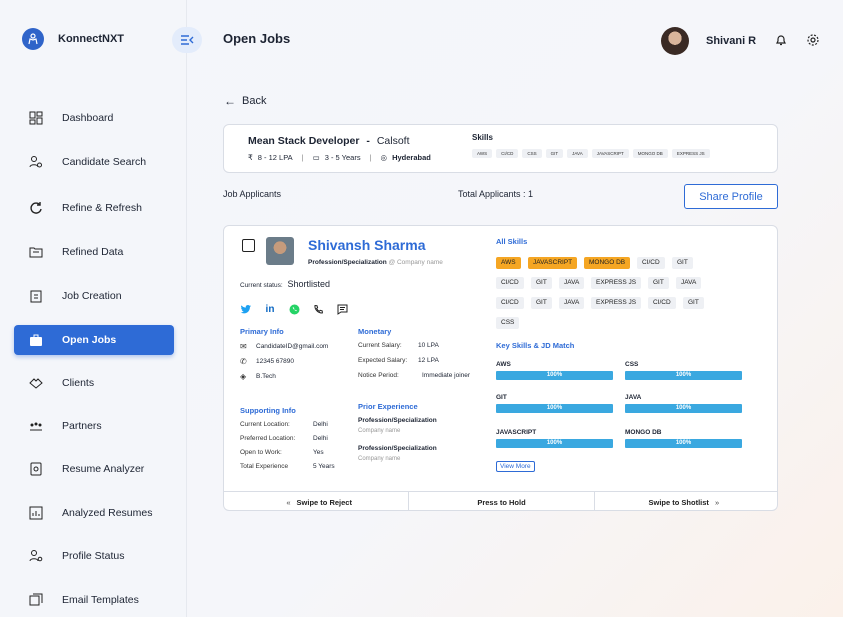 The width and height of the screenshot is (843, 617). What do you see at coordinates (398, 360) in the screenshot?
I see `expected-salary-row: Expected Salary: 12 LPA` at bounding box center [398, 360].